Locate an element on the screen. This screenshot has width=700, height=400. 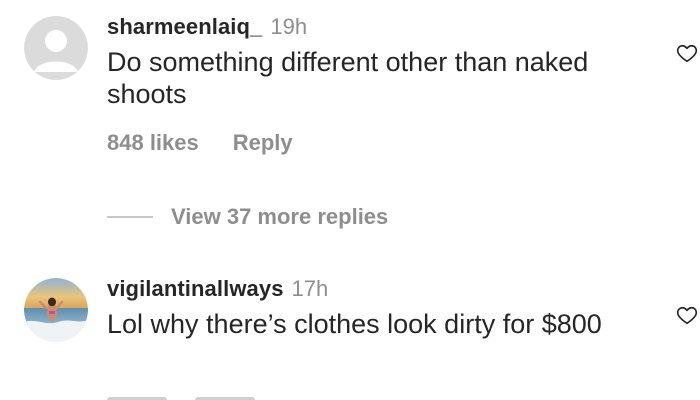
comment-header: vigilantinallways 17h is located at coordinates (373, 289).